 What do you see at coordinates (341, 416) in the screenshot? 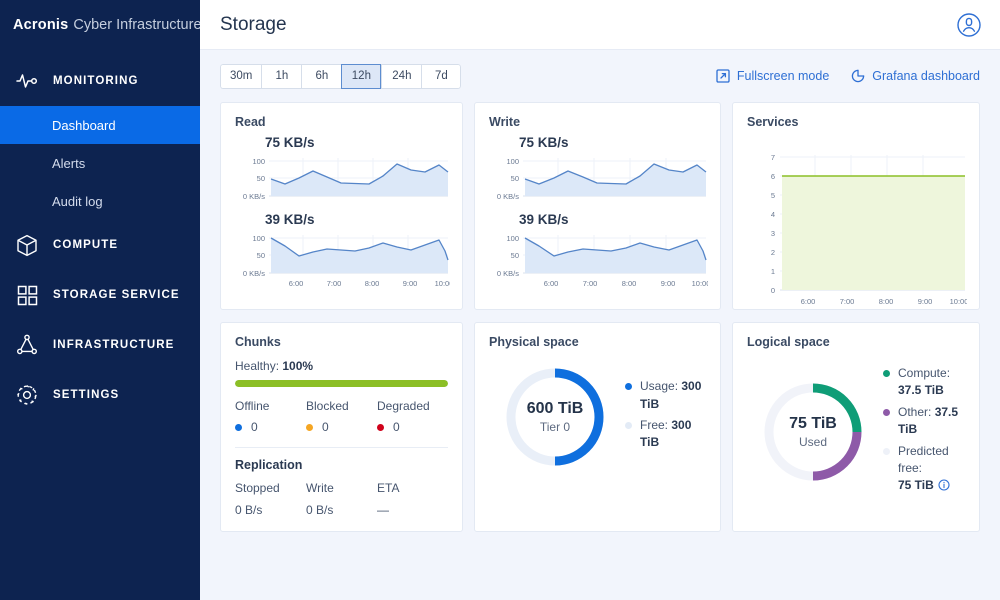
I see `chunk-state-blocked: Blocked 0` at bounding box center [341, 416].